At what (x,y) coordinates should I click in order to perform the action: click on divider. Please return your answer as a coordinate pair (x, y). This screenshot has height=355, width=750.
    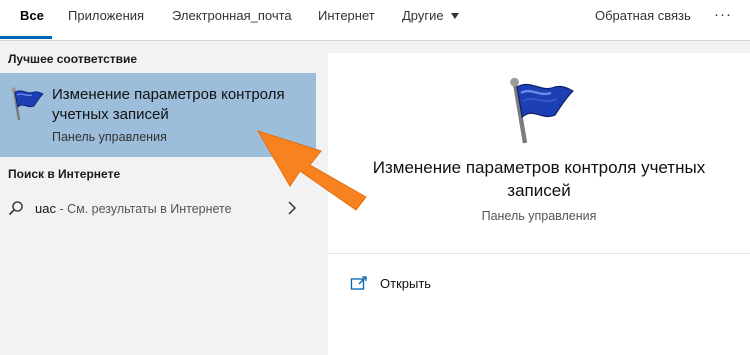
    Looking at the image, I should click on (539, 253).